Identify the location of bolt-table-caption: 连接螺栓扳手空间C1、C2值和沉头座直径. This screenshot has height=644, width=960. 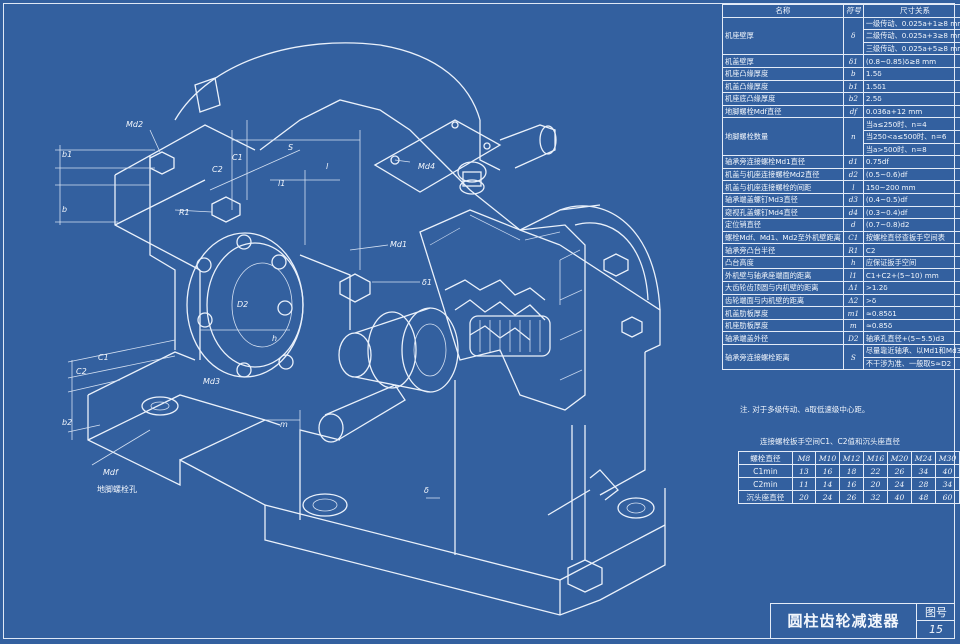
(830, 441).